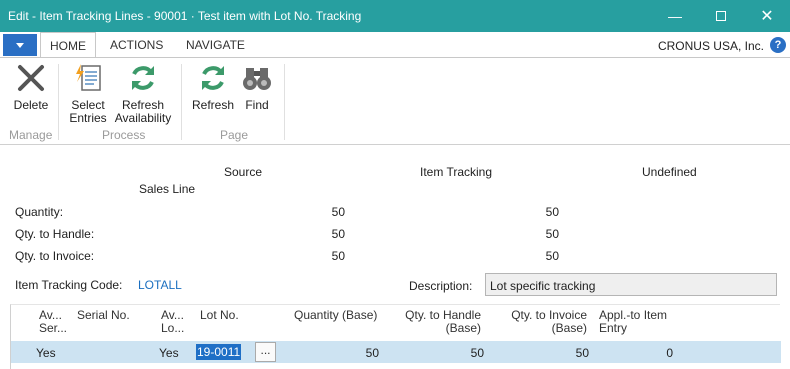 The height and width of the screenshot is (369, 790). What do you see at coordinates (219, 352) in the screenshot?
I see `lot-no-input: 19-0011` at bounding box center [219, 352].